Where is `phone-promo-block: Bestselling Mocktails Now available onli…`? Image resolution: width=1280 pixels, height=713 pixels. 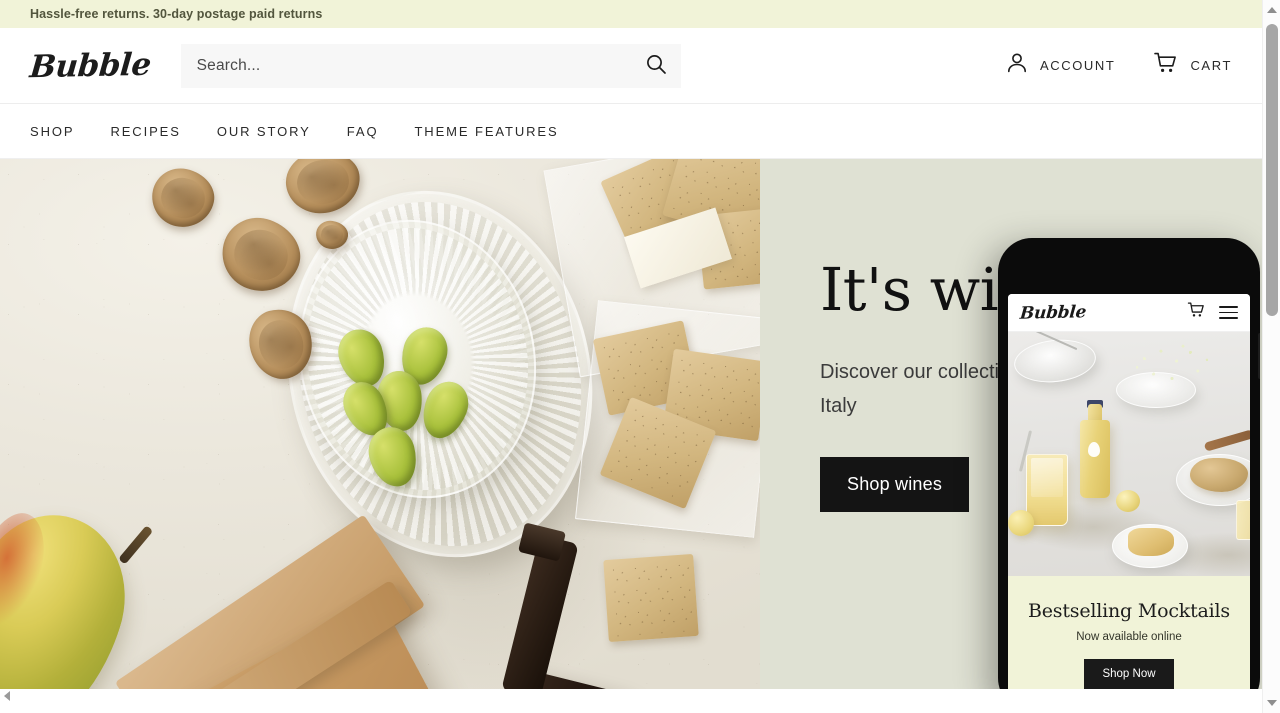
phone-promo-block: Bestselling Mocktails Now available onli… is located at coordinates (1129, 639).